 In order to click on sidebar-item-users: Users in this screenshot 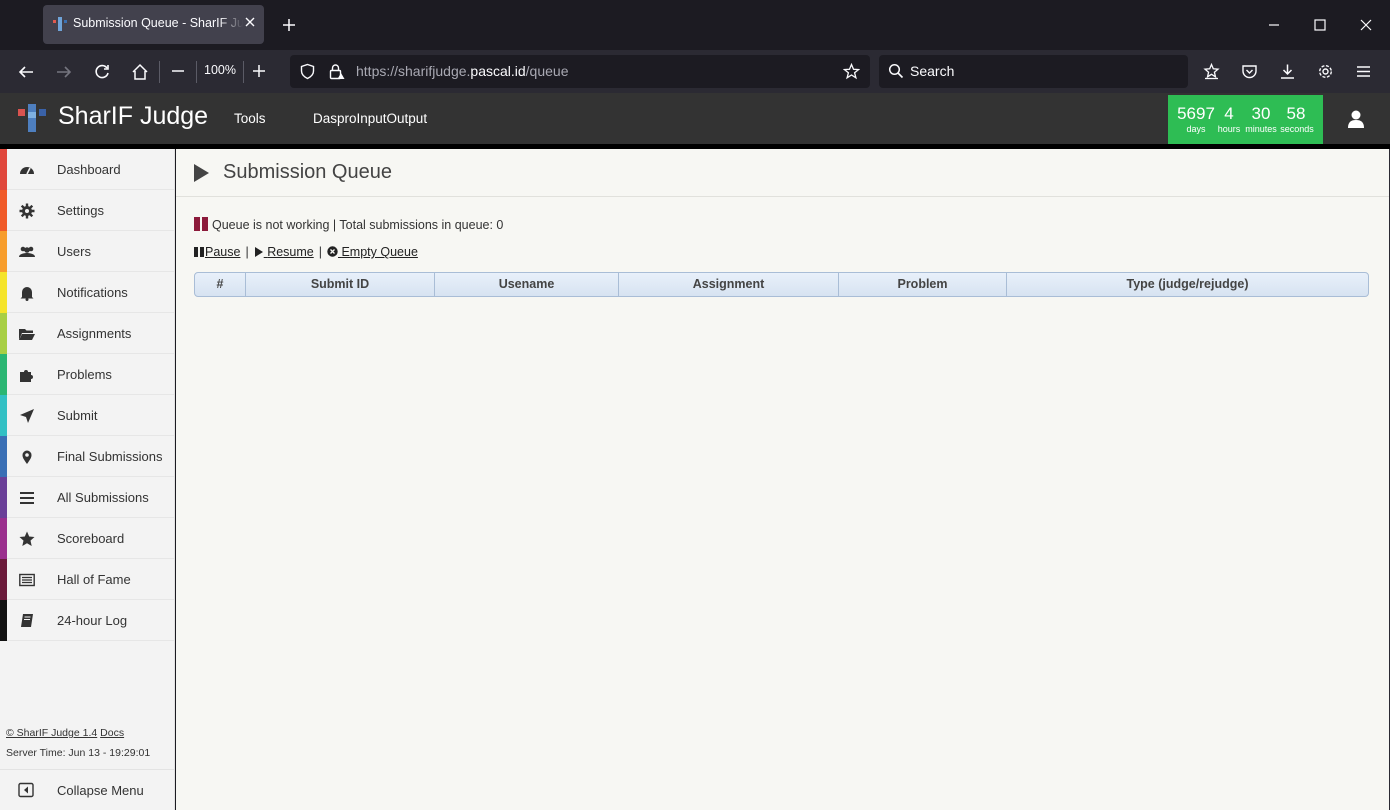, I will do `click(87, 251)`.